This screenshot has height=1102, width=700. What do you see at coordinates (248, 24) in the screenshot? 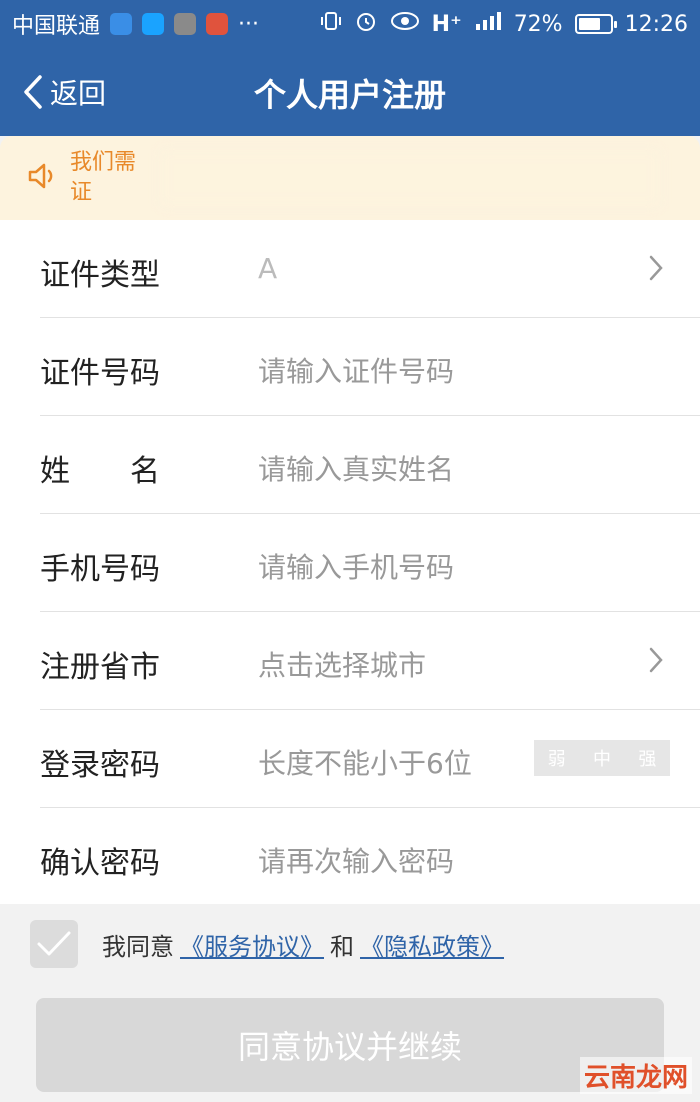
I see `more-notifications-icon: ···` at bounding box center [248, 24].